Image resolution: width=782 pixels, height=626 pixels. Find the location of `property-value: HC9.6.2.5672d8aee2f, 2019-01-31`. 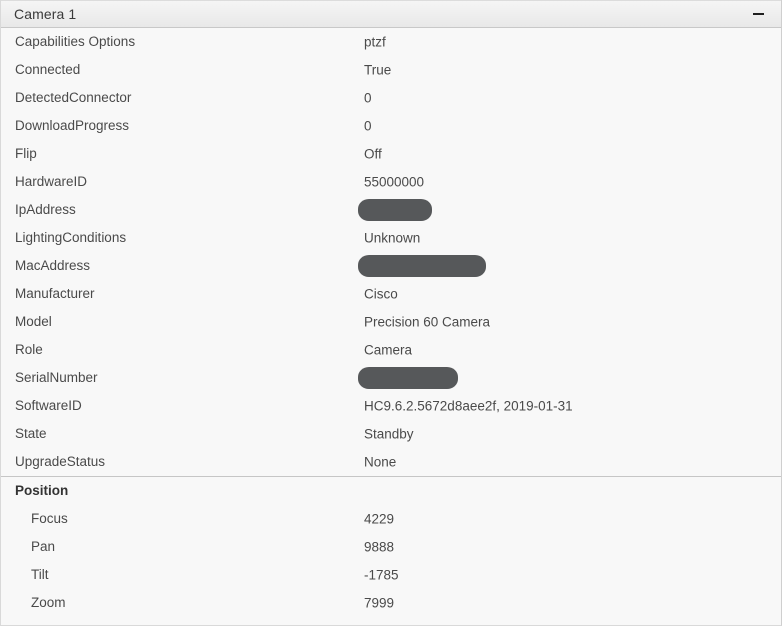

property-value: HC9.6.2.5672d8aee2f, 2019-01-31 is located at coordinates (468, 406).